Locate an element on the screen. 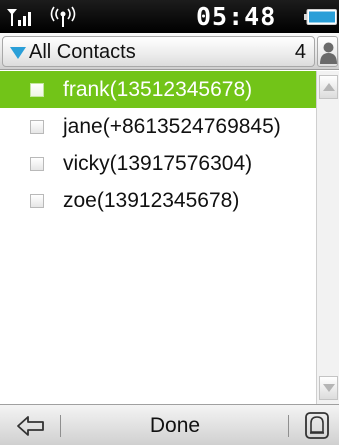  status-clock: 05:48 is located at coordinates (236, 16).